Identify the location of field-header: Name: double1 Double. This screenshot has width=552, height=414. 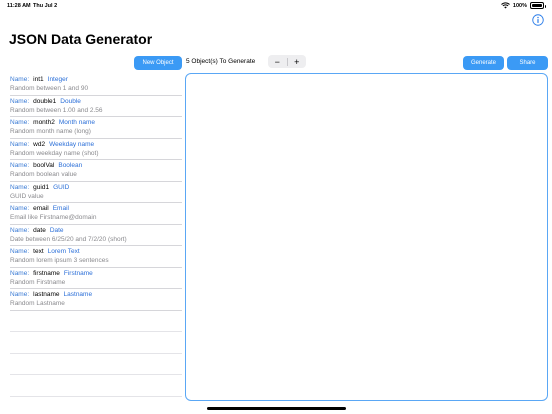
(45, 101).